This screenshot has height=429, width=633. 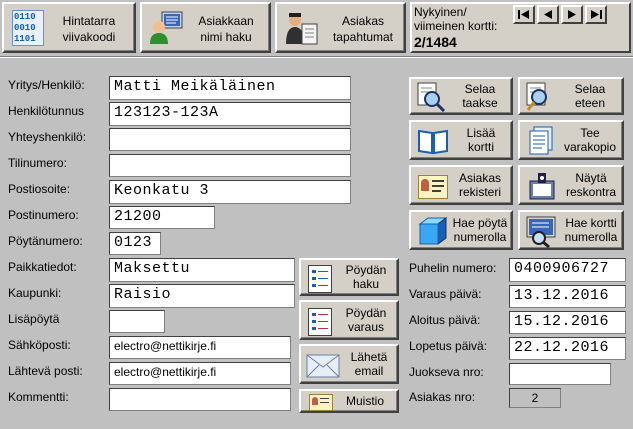 What do you see at coordinates (446, 372) in the screenshot?
I see `running-number-label: Juokseva nro:` at bounding box center [446, 372].